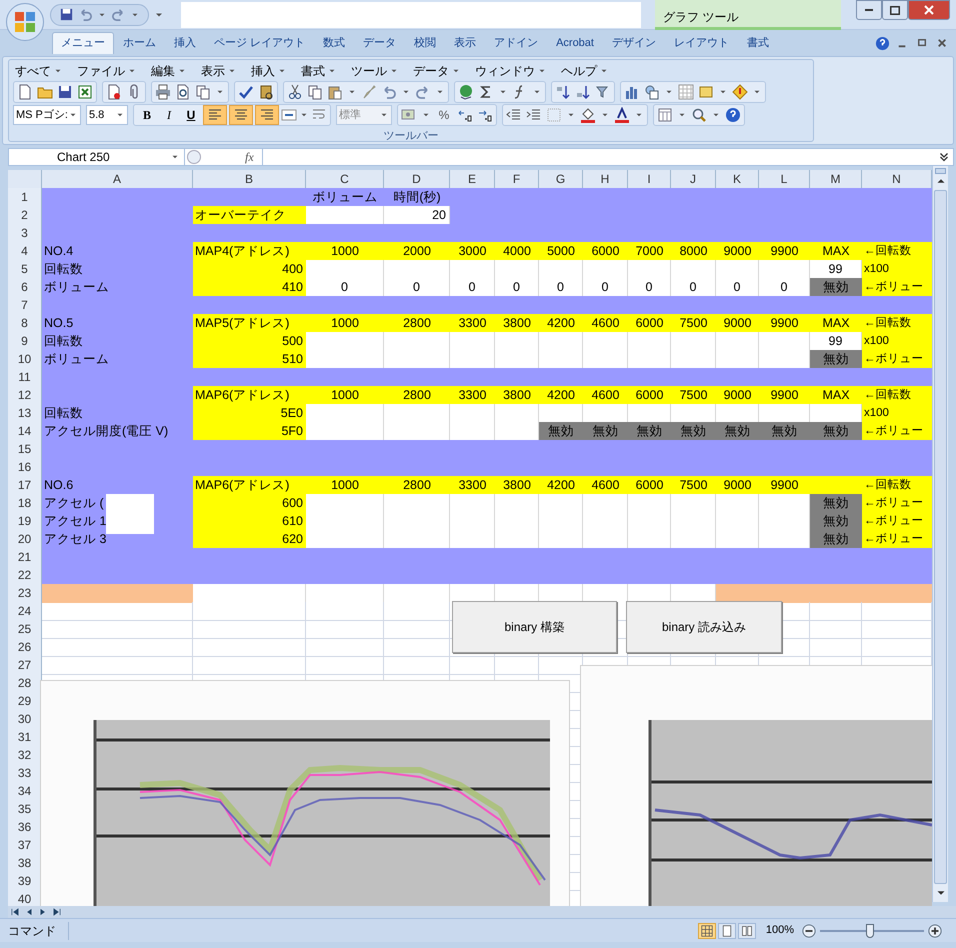 The image size is (956, 948). I want to click on row-header: 3, so click(25, 233).